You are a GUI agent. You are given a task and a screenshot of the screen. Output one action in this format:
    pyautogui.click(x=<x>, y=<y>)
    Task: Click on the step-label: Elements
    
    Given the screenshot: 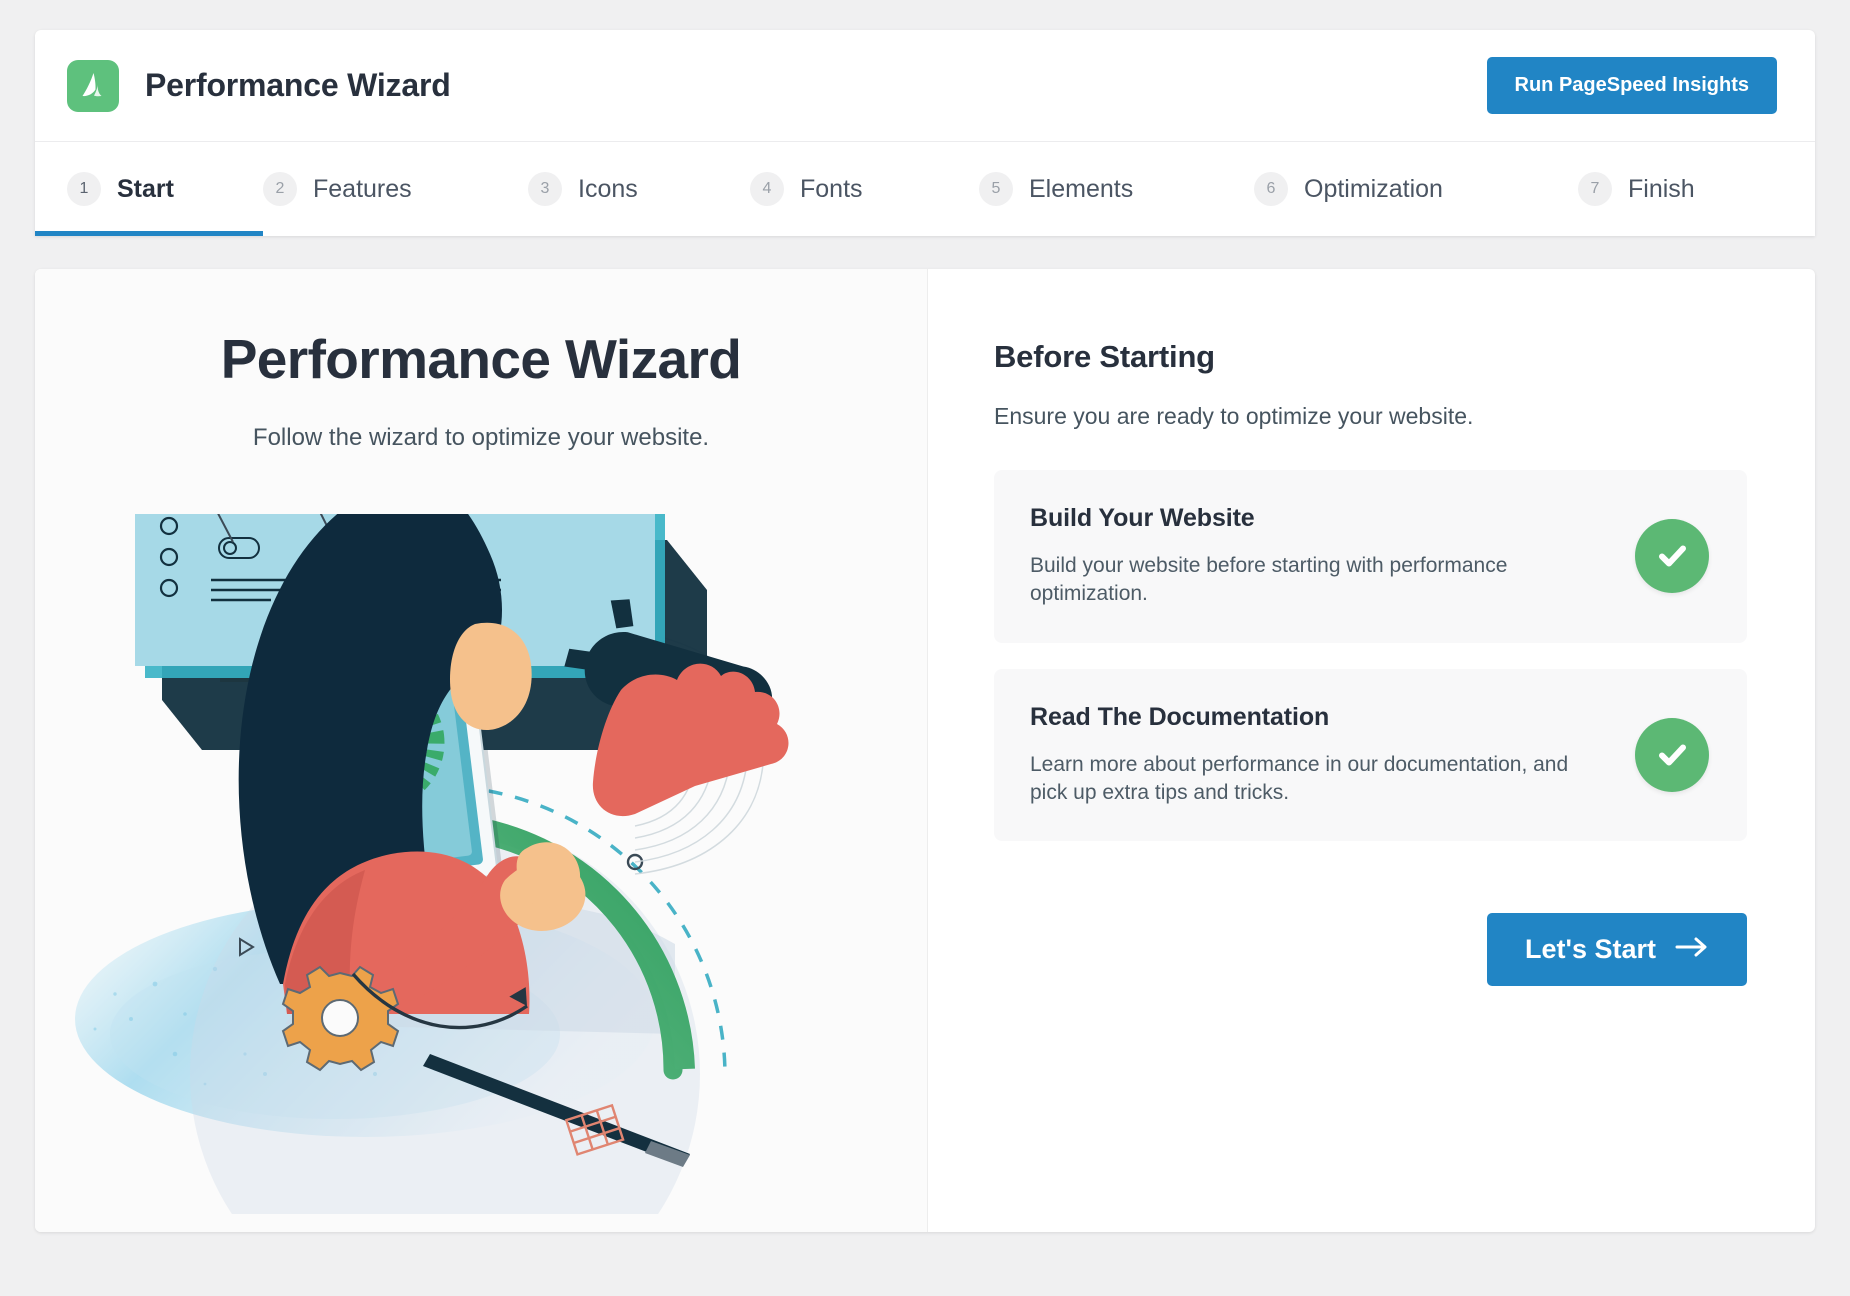 What is the action you would take?
    pyautogui.click(x=1081, y=188)
    